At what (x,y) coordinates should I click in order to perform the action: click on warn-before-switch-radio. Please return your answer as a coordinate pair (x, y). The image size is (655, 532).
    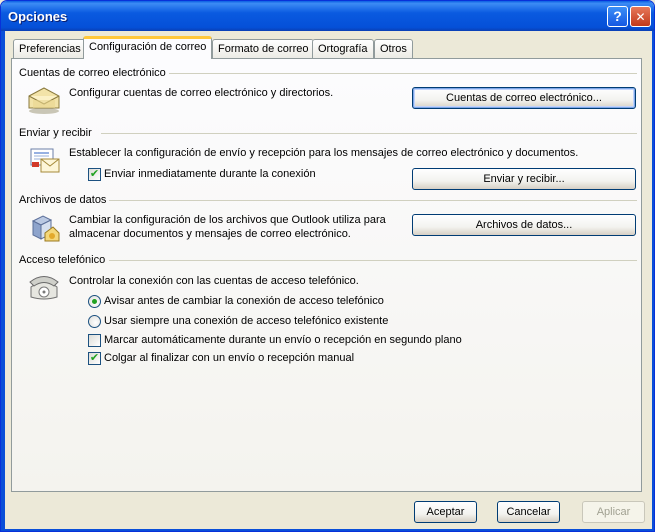
    Looking at the image, I should click on (94, 301).